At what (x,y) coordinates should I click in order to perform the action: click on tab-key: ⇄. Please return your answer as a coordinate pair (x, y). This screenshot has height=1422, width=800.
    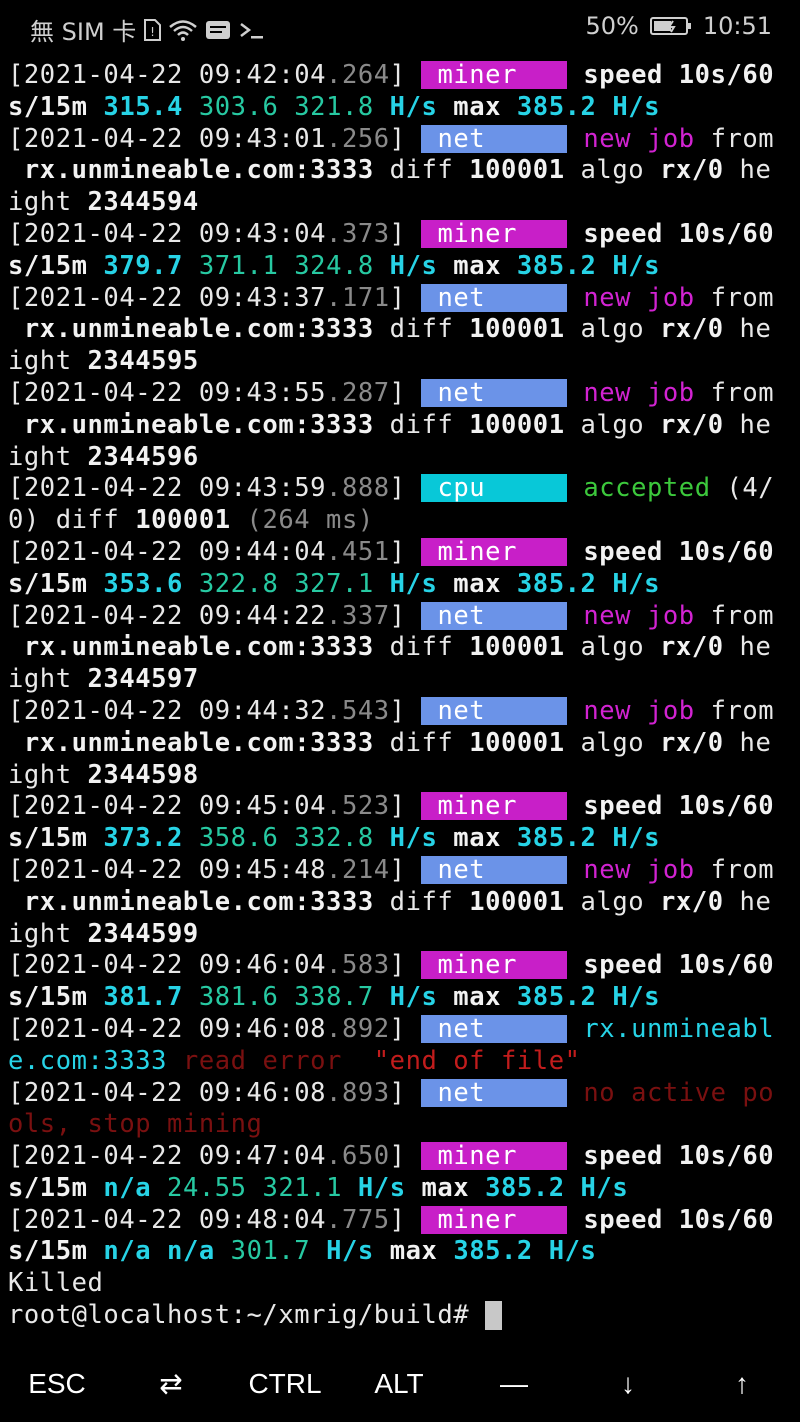
    Looking at the image, I should click on (171, 1384).